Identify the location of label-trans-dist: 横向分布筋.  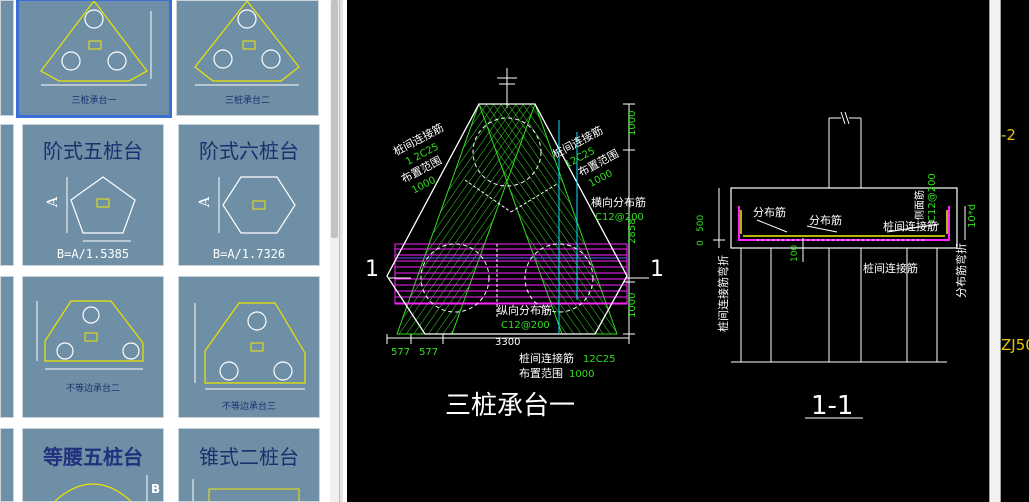
(618, 202).